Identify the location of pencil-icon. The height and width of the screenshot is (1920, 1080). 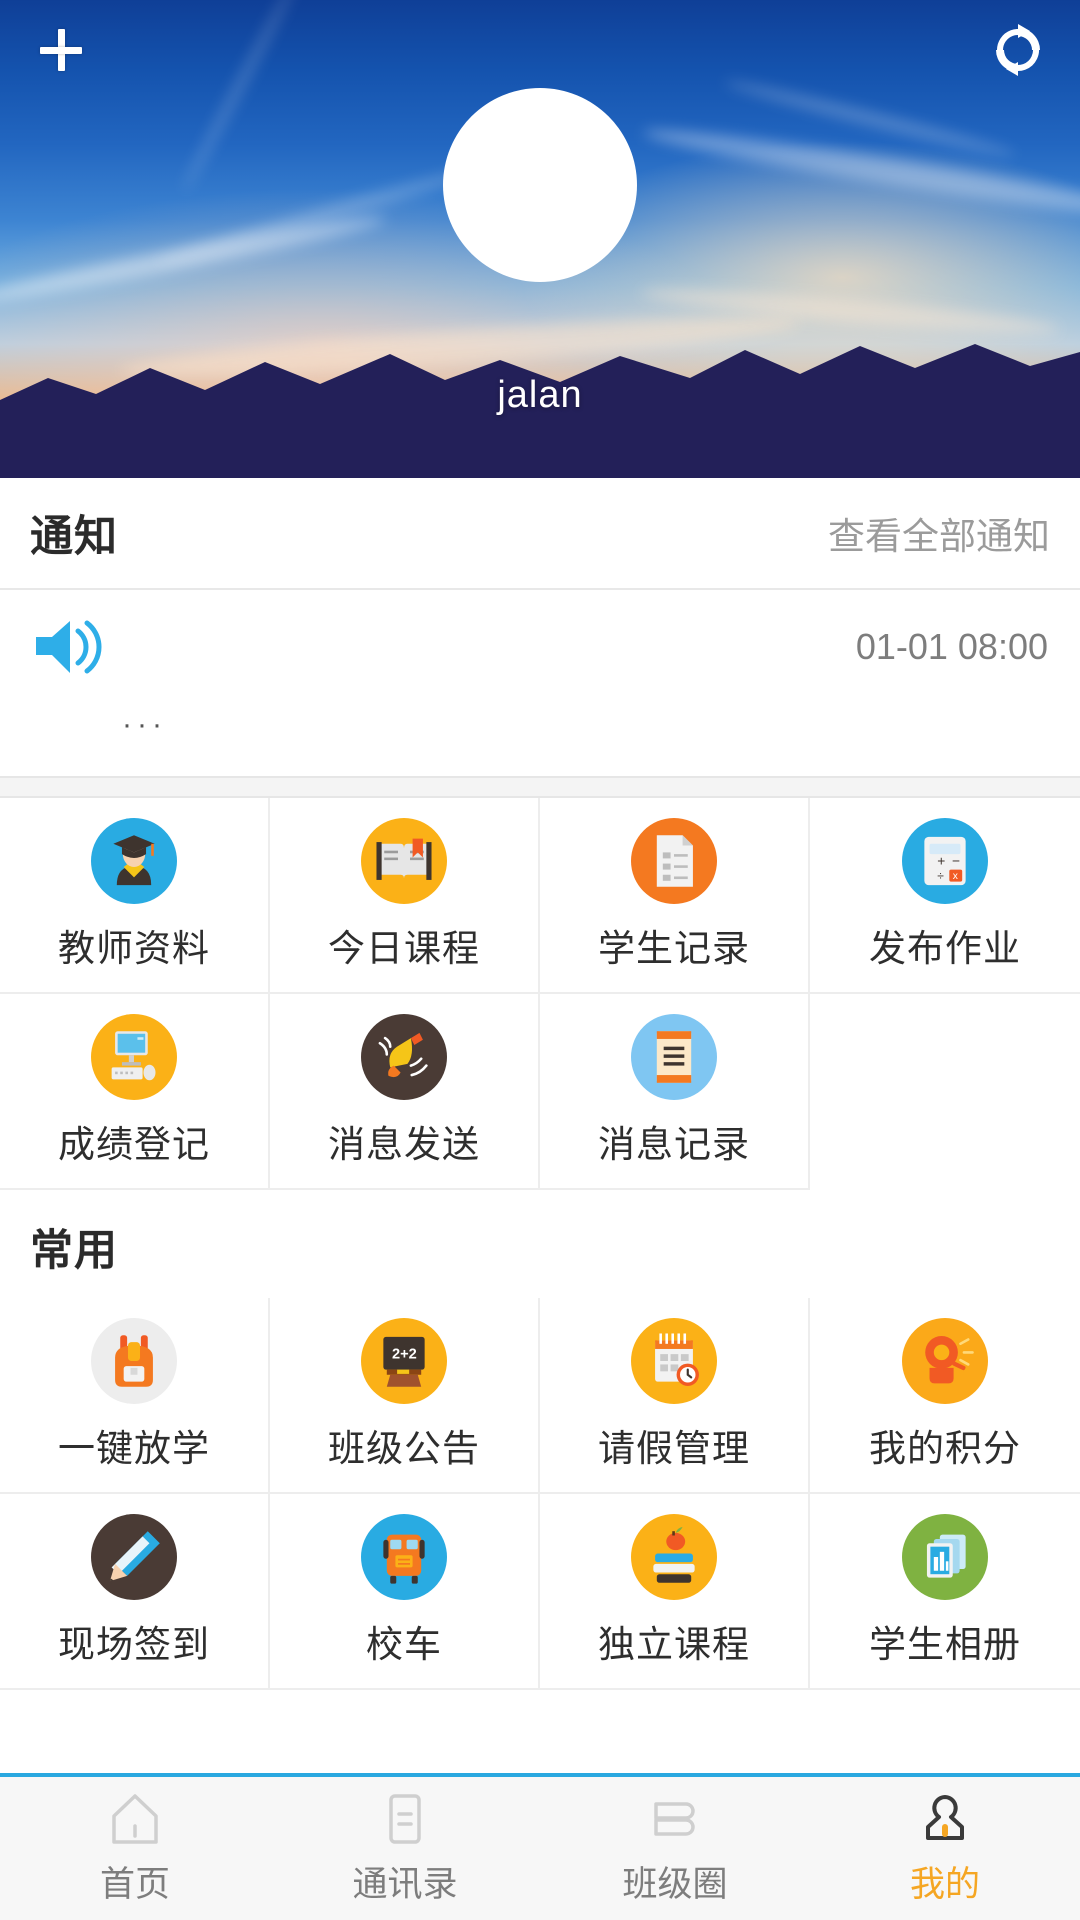
(134, 1557).